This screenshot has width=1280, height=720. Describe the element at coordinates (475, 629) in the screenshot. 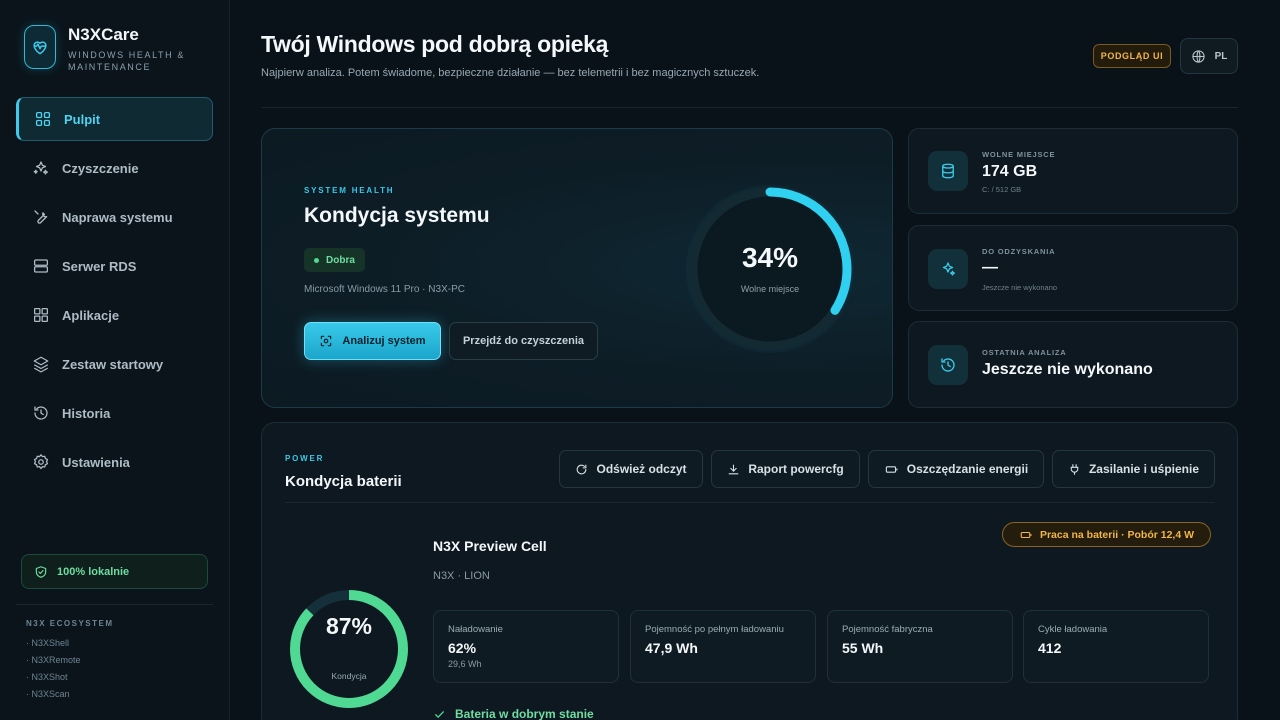

I see `metric-label: Naładowanie` at that location.